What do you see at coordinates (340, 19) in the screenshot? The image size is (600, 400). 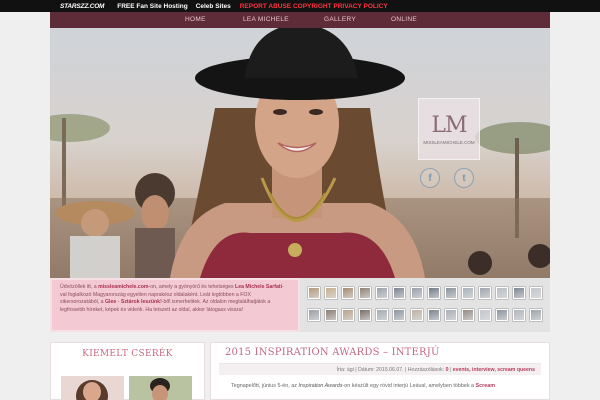 I see `nav-gallery: GALLERY` at bounding box center [340, 19].